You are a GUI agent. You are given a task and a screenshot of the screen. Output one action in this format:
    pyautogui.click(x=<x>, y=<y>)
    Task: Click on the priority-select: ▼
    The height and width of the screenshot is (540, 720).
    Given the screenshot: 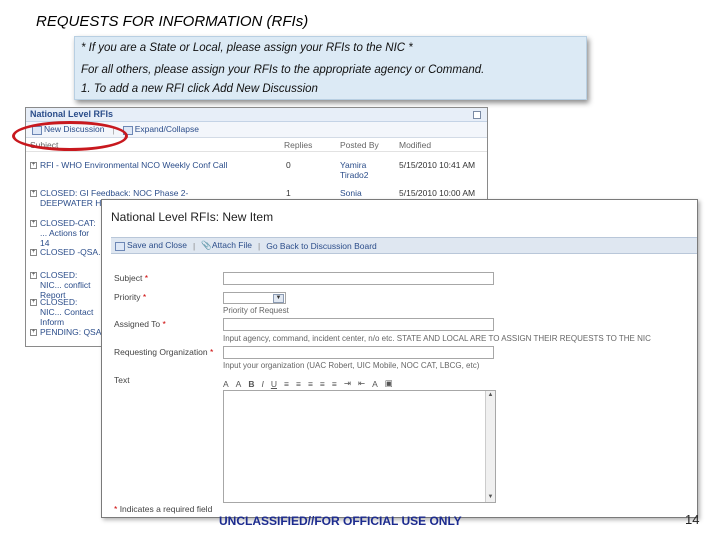 What is the action you would take?
    pyautogui.click(x=254, y=298)
    